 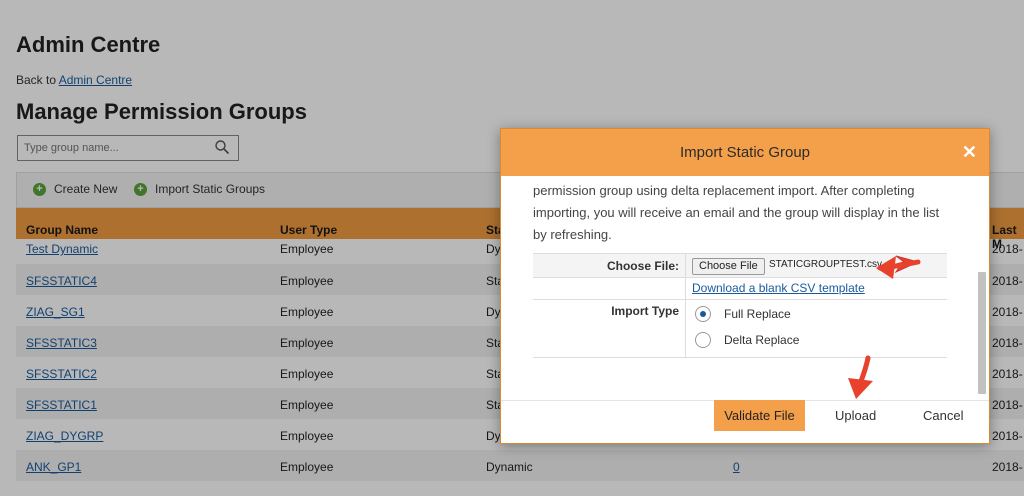 What do you see at coordinates (898, 267) in the screenshot?
I see `arrow-left-icon` at bounding box center [898, 267].